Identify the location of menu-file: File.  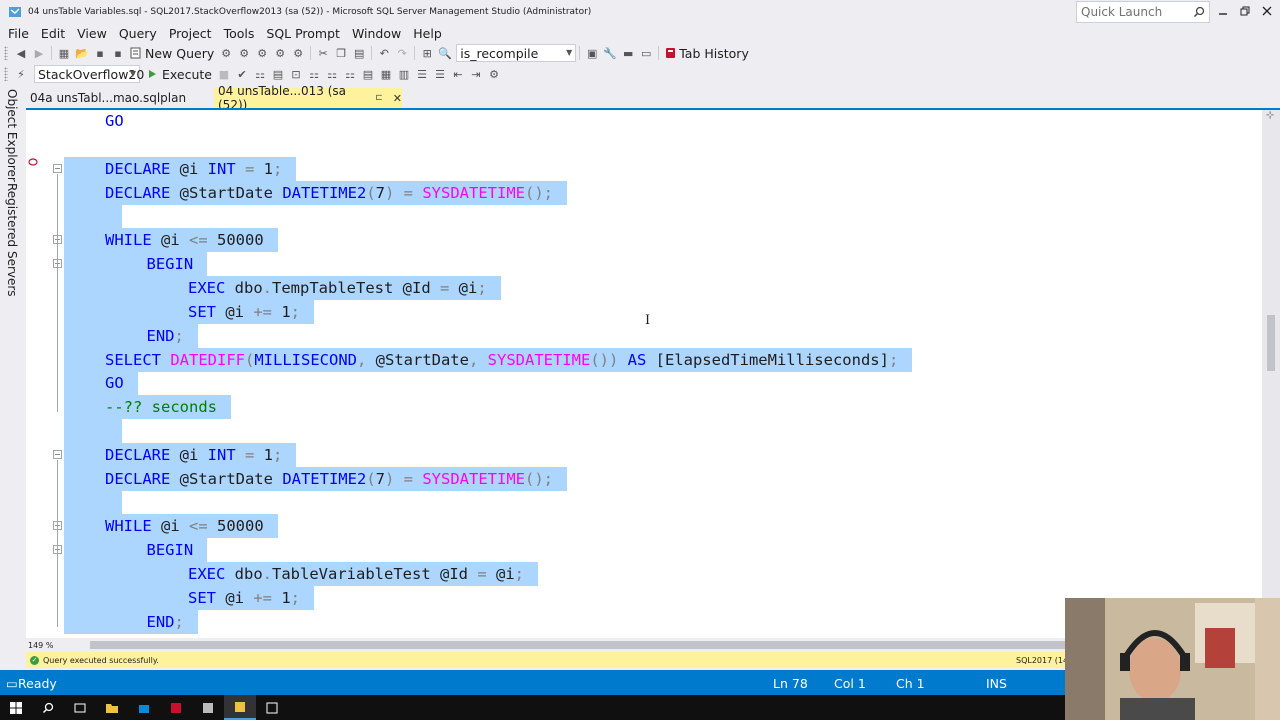
(18, 33).